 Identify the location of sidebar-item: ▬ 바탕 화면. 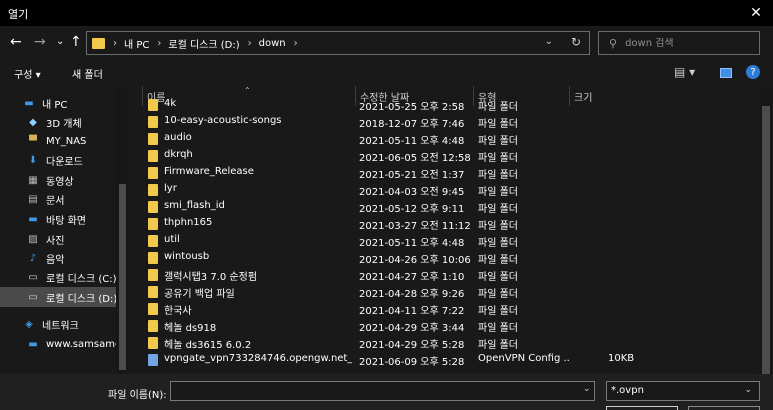
(58, 219).